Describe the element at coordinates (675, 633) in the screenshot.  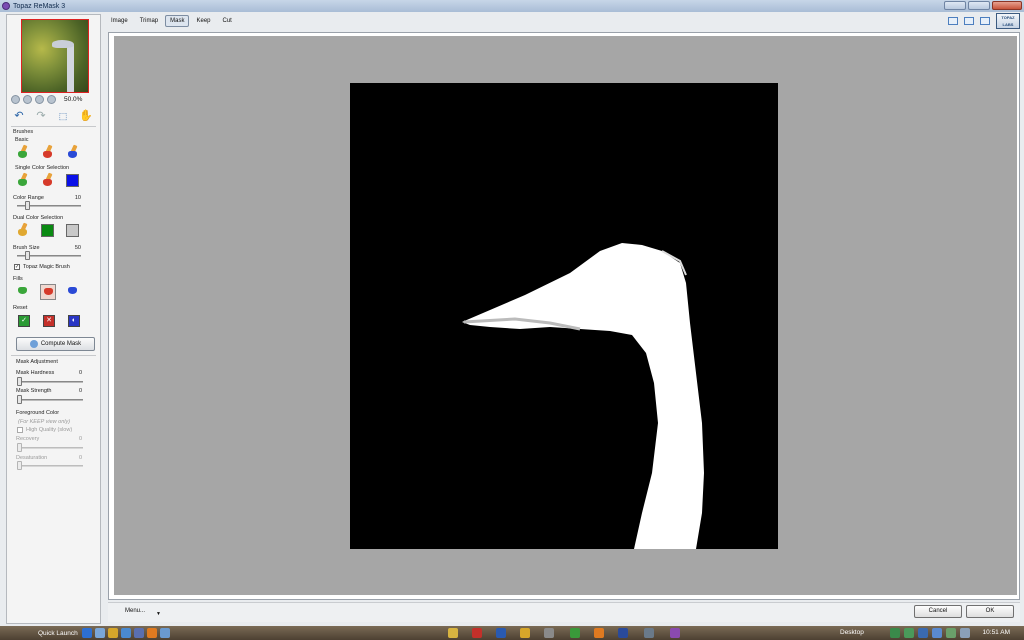
I see `remask-task-icon` at that location.